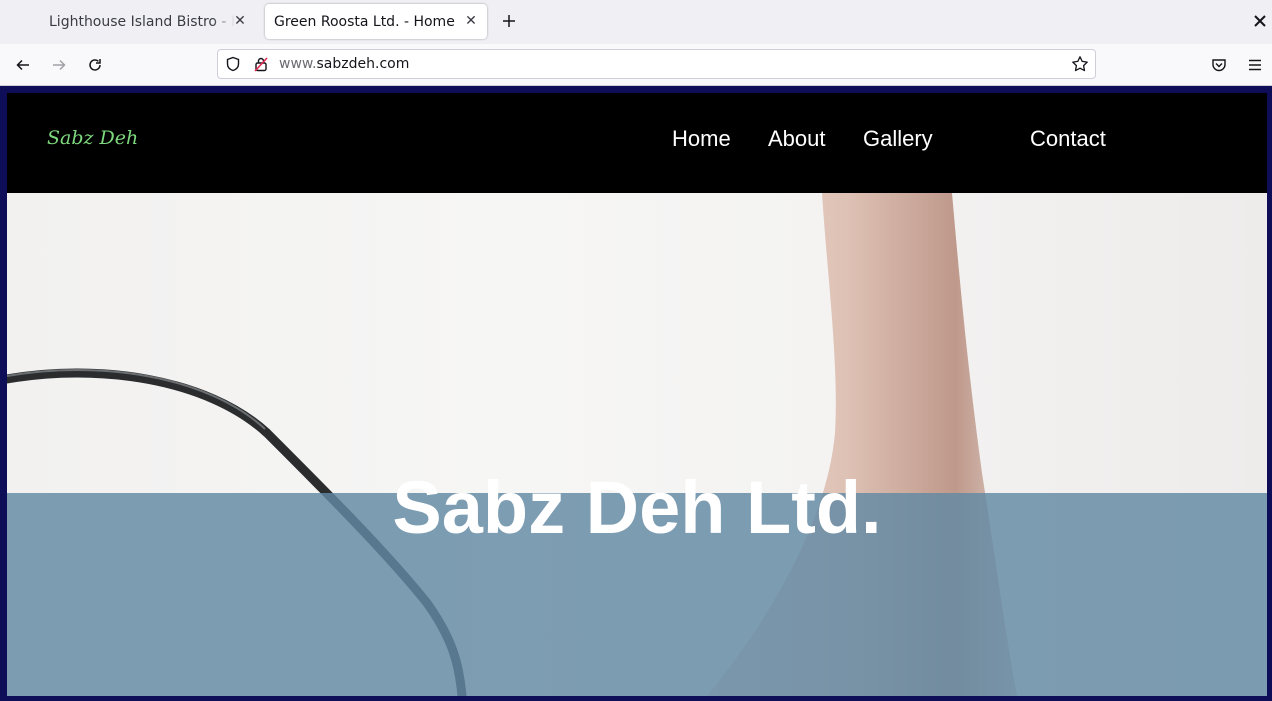 The image size is (1272, 701). I want to click on new-tab-icon, so click(509, 21).